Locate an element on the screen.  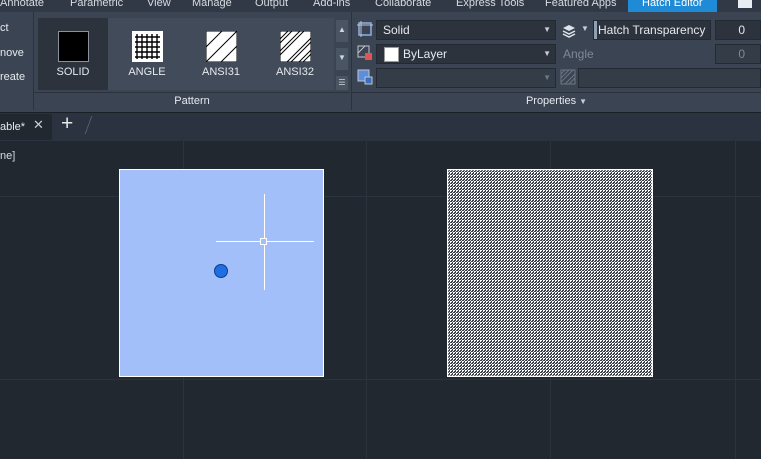
background-color-dropdown: ▼ is located at coordinates (466, 78).